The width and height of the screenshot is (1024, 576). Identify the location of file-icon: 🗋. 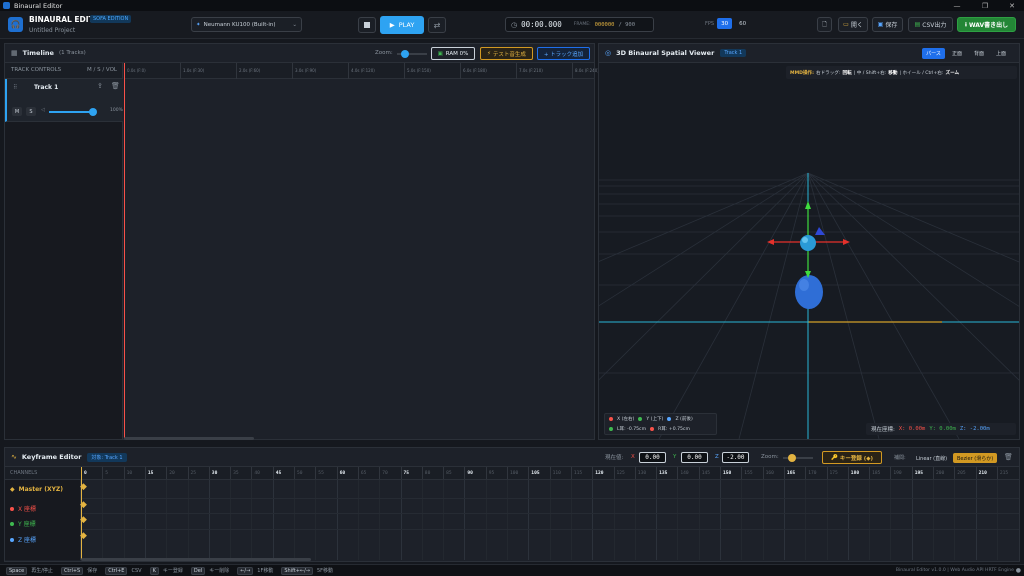
(824, 24).